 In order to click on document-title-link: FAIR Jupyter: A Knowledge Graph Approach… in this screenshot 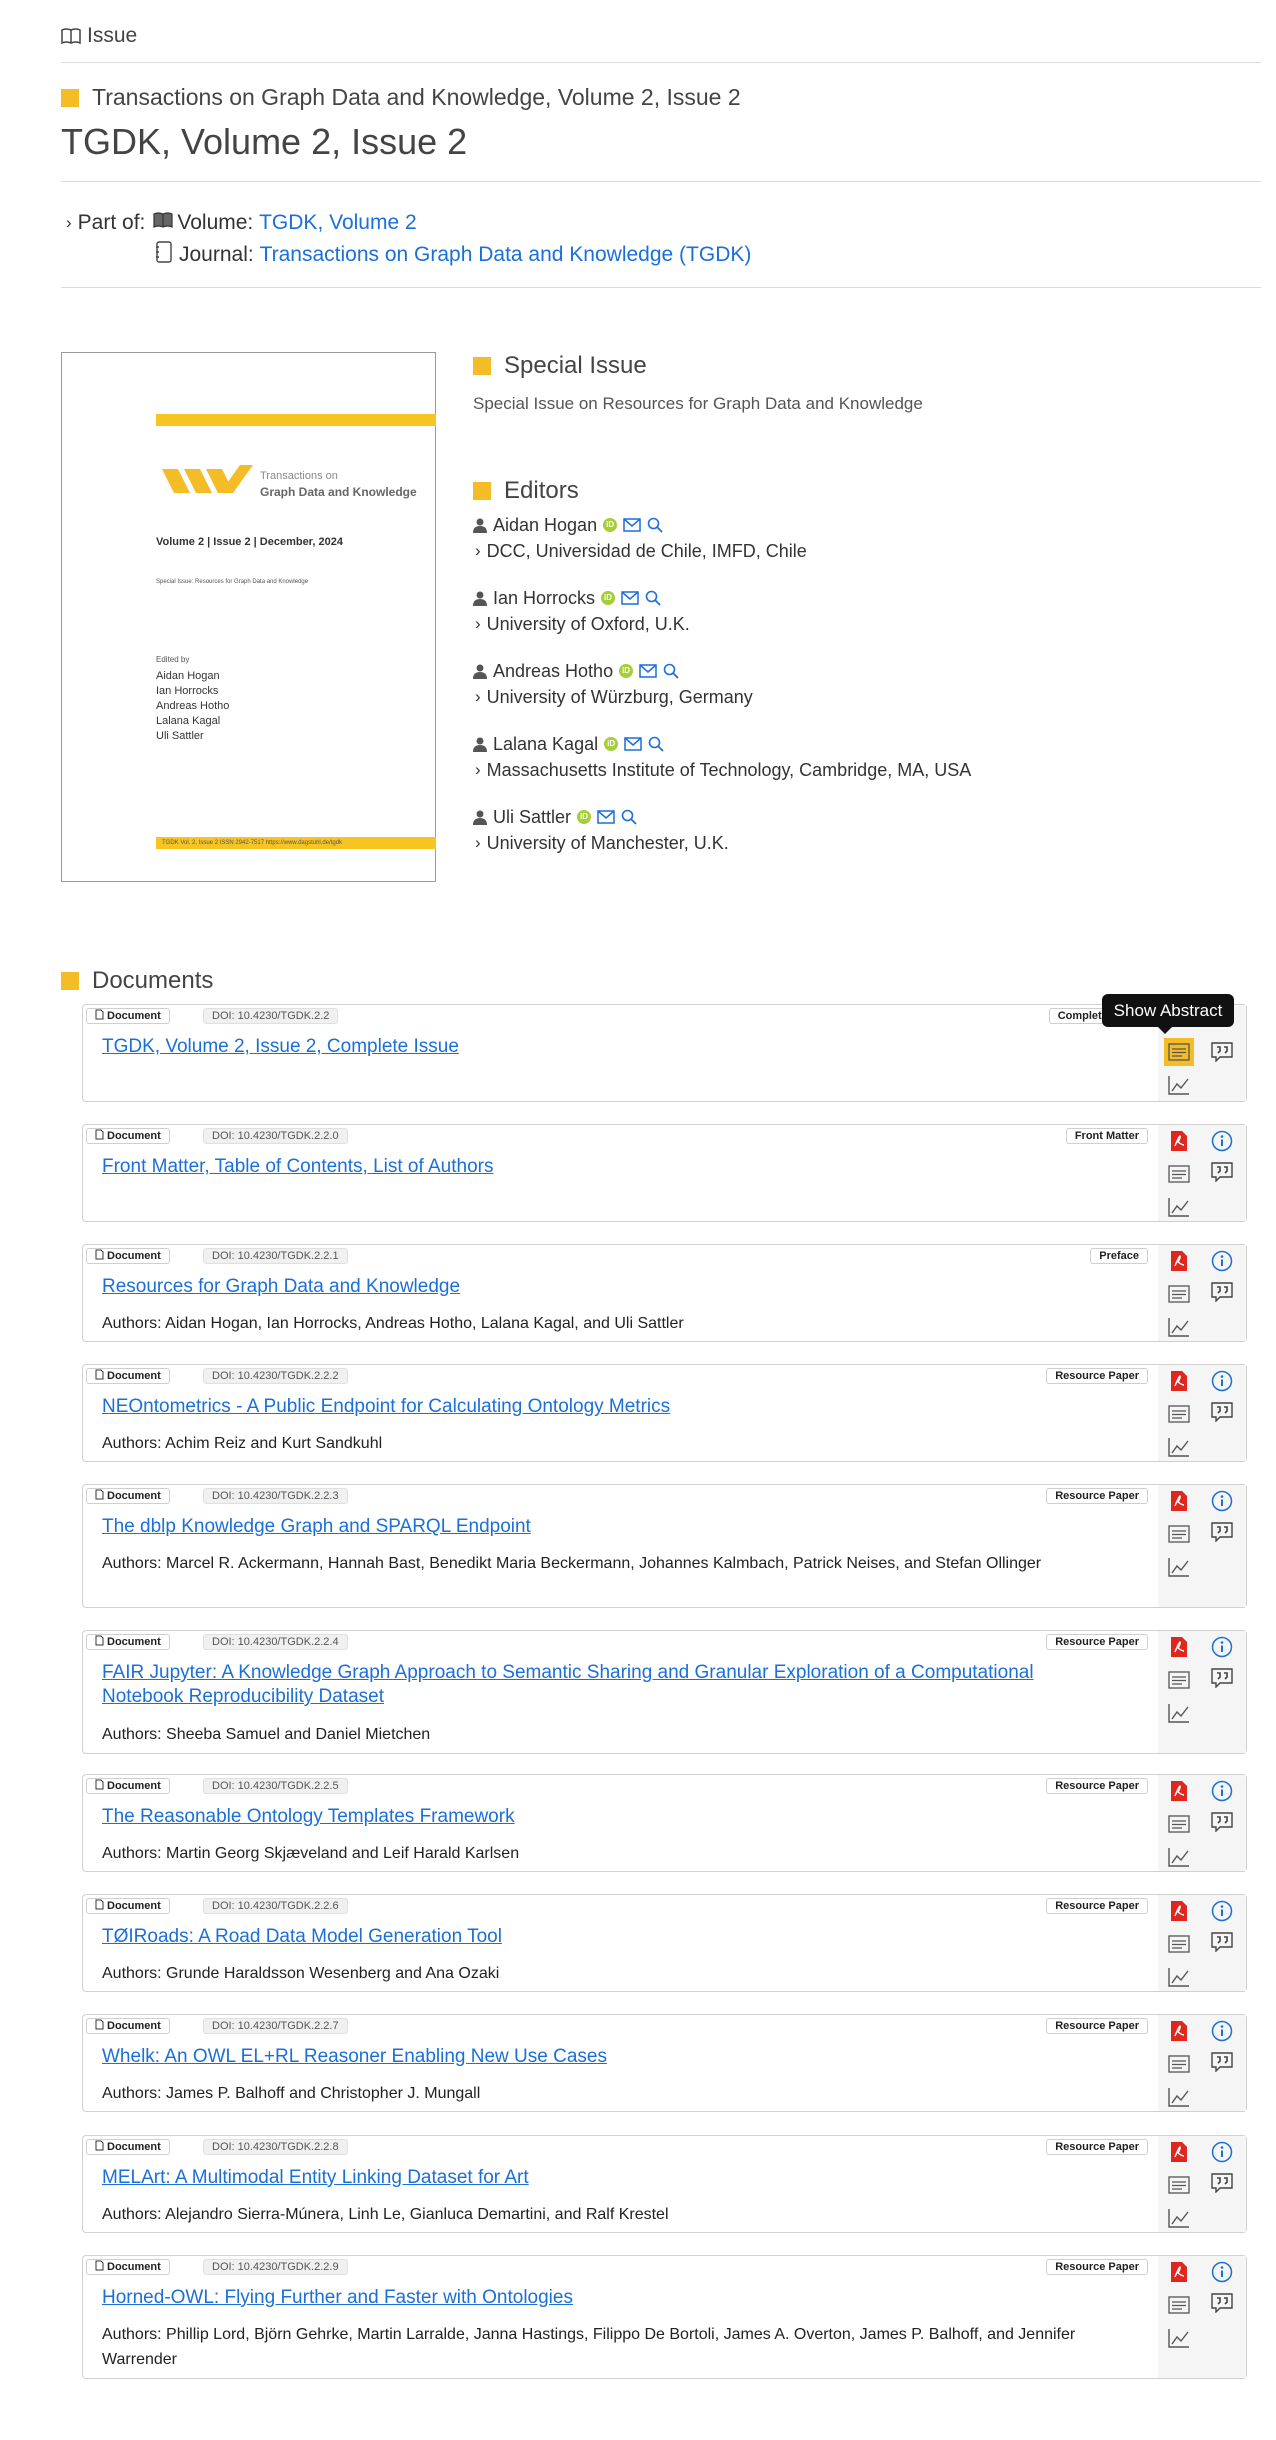, I will do `click(602, 1685)`.